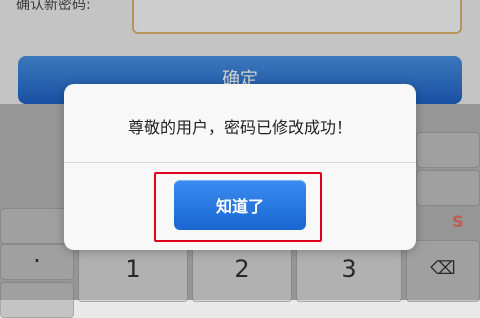 The image size is (480, 318). What do you see at coordinates (238, 207) in the screenshot?
I see `highlight-box` at bounding box center [238, 207].